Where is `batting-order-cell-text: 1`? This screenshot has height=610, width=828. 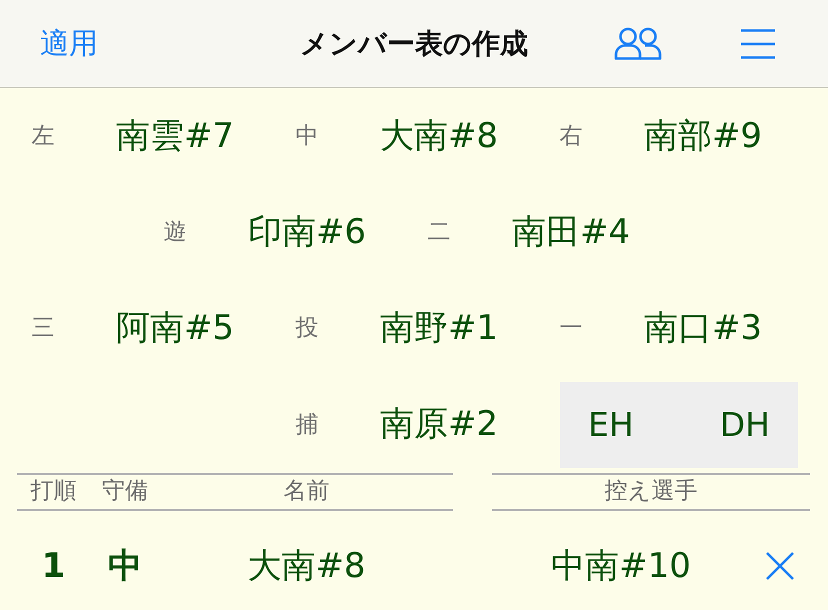 batting-order-cell-text: 1 is located at coordinates (53, 566).